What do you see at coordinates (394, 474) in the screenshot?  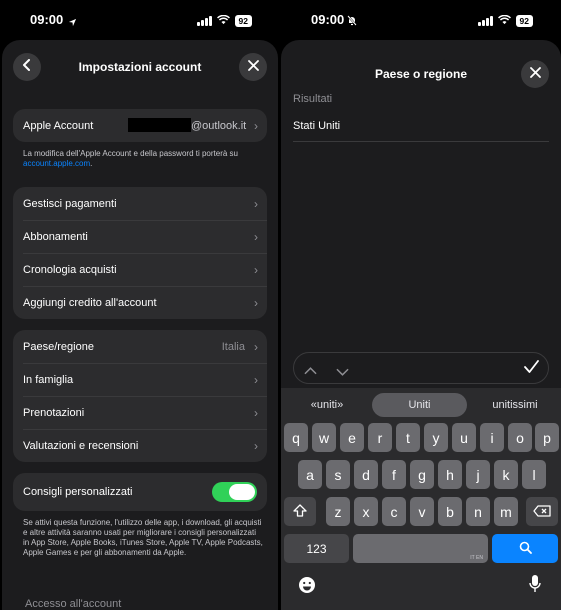 I see `key-f: f` at bounding box center [394, 474].